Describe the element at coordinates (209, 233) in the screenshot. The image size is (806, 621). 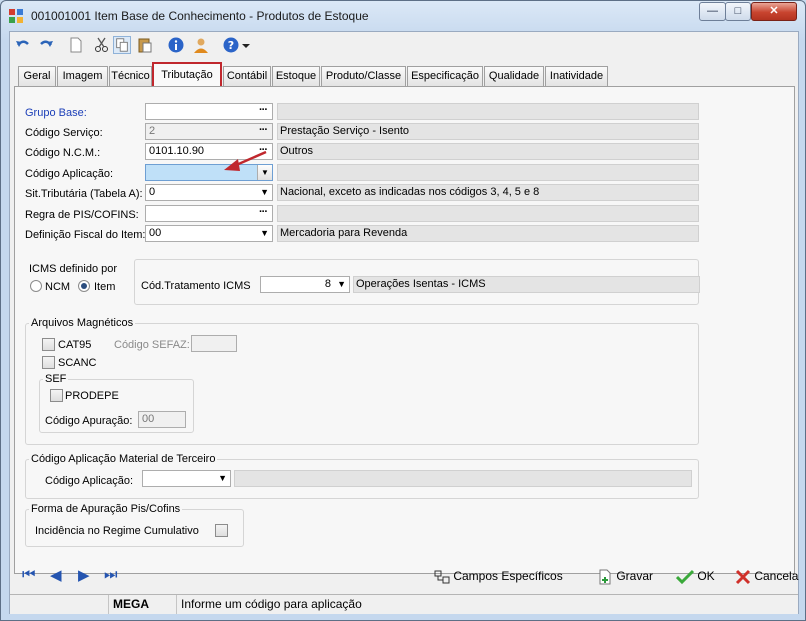
I see `definicao-fiscal-select: 00 ▼` at that location.